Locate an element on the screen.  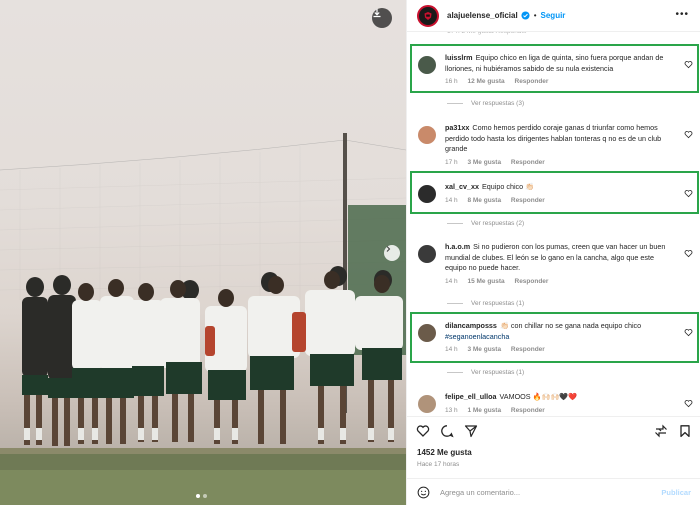
emoji-icon is located at coordinates (423, 492).